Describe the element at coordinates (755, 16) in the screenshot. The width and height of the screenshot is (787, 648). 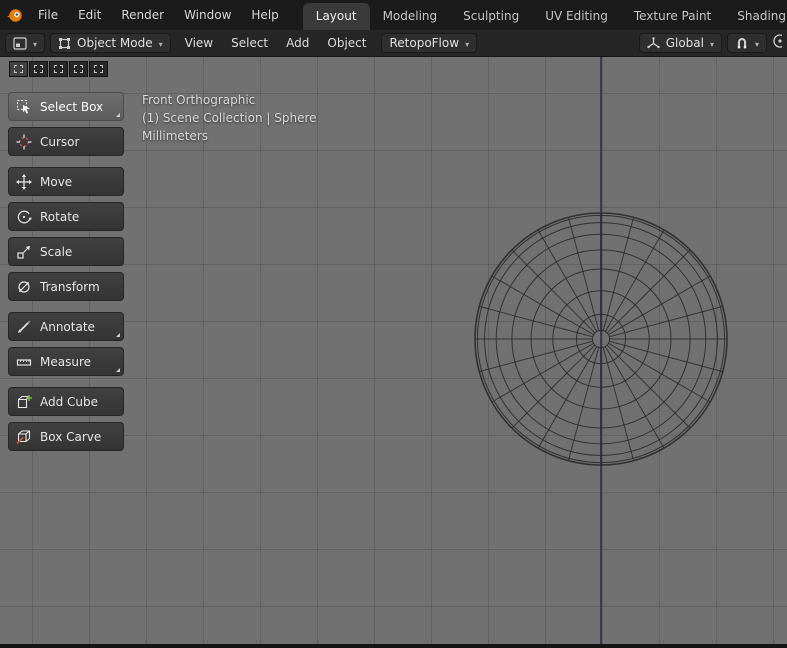
I see `tab-shading: Shading` at that location.